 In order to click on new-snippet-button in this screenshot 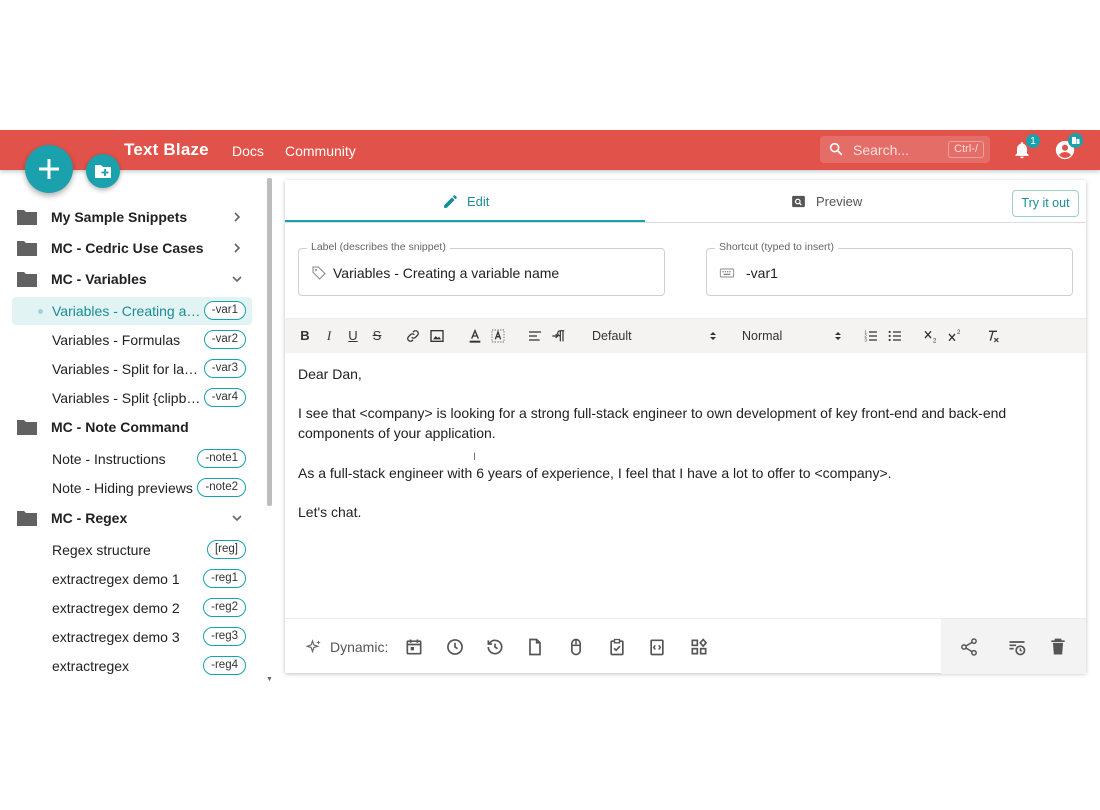, I will do `click(49, 169)`.